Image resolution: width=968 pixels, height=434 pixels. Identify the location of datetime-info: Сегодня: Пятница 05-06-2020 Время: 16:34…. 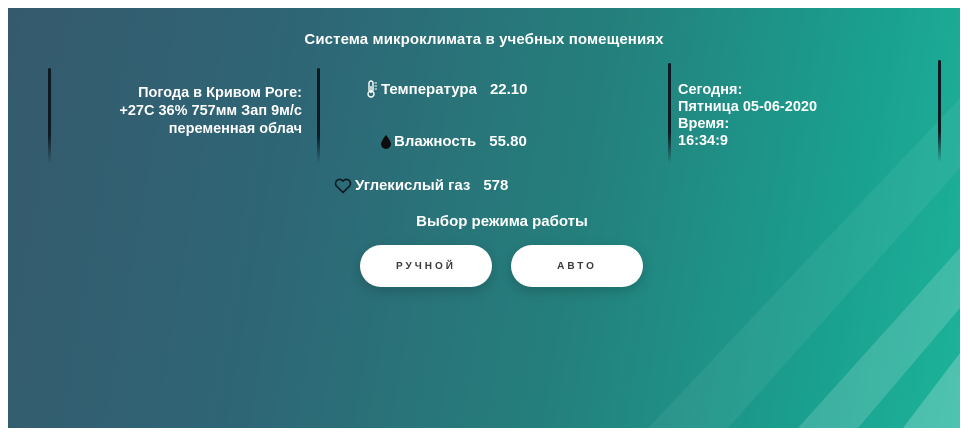
(747, 116).